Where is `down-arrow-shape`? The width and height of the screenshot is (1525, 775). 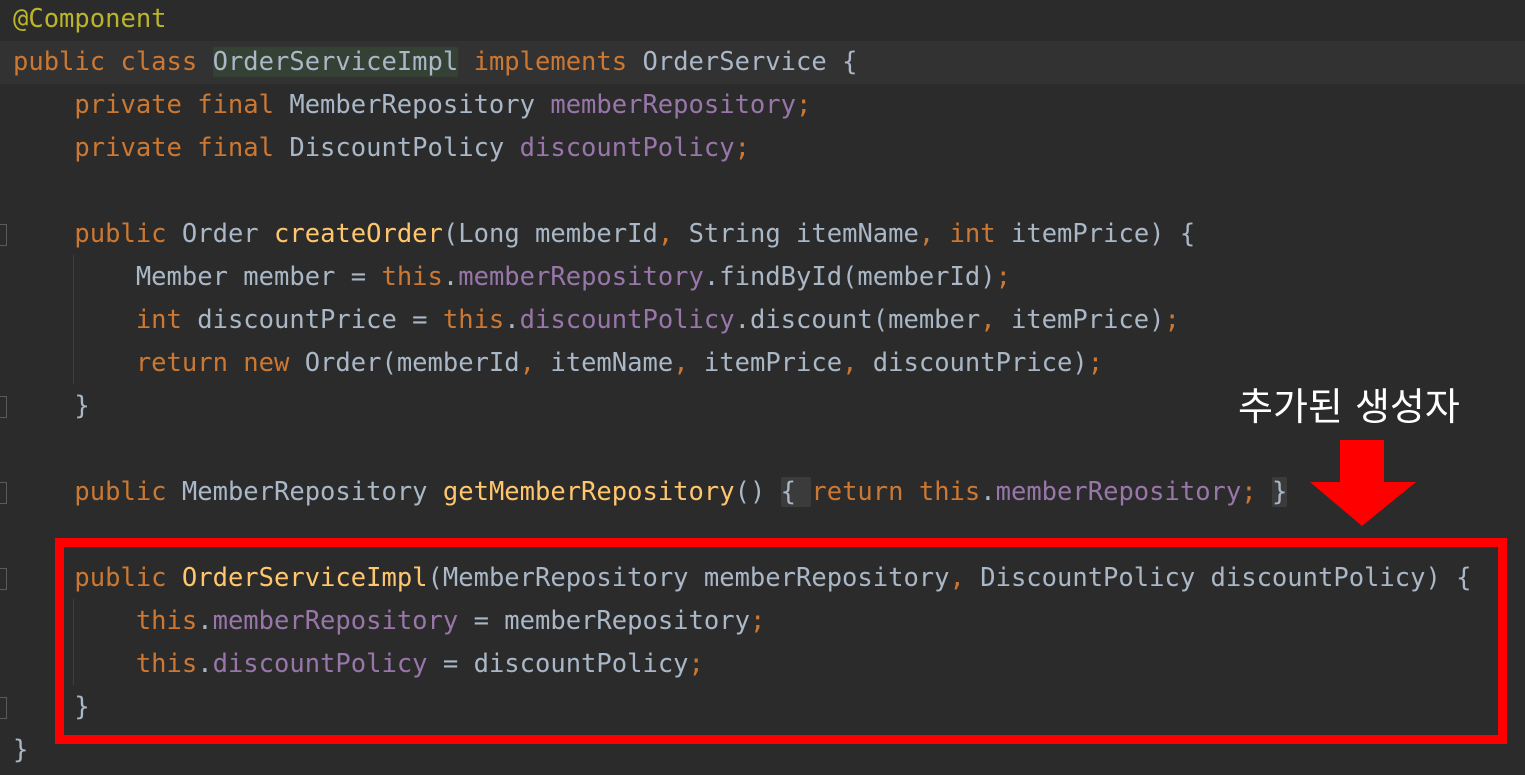
down-arrow-shape is located at coordinates (1363, 483).